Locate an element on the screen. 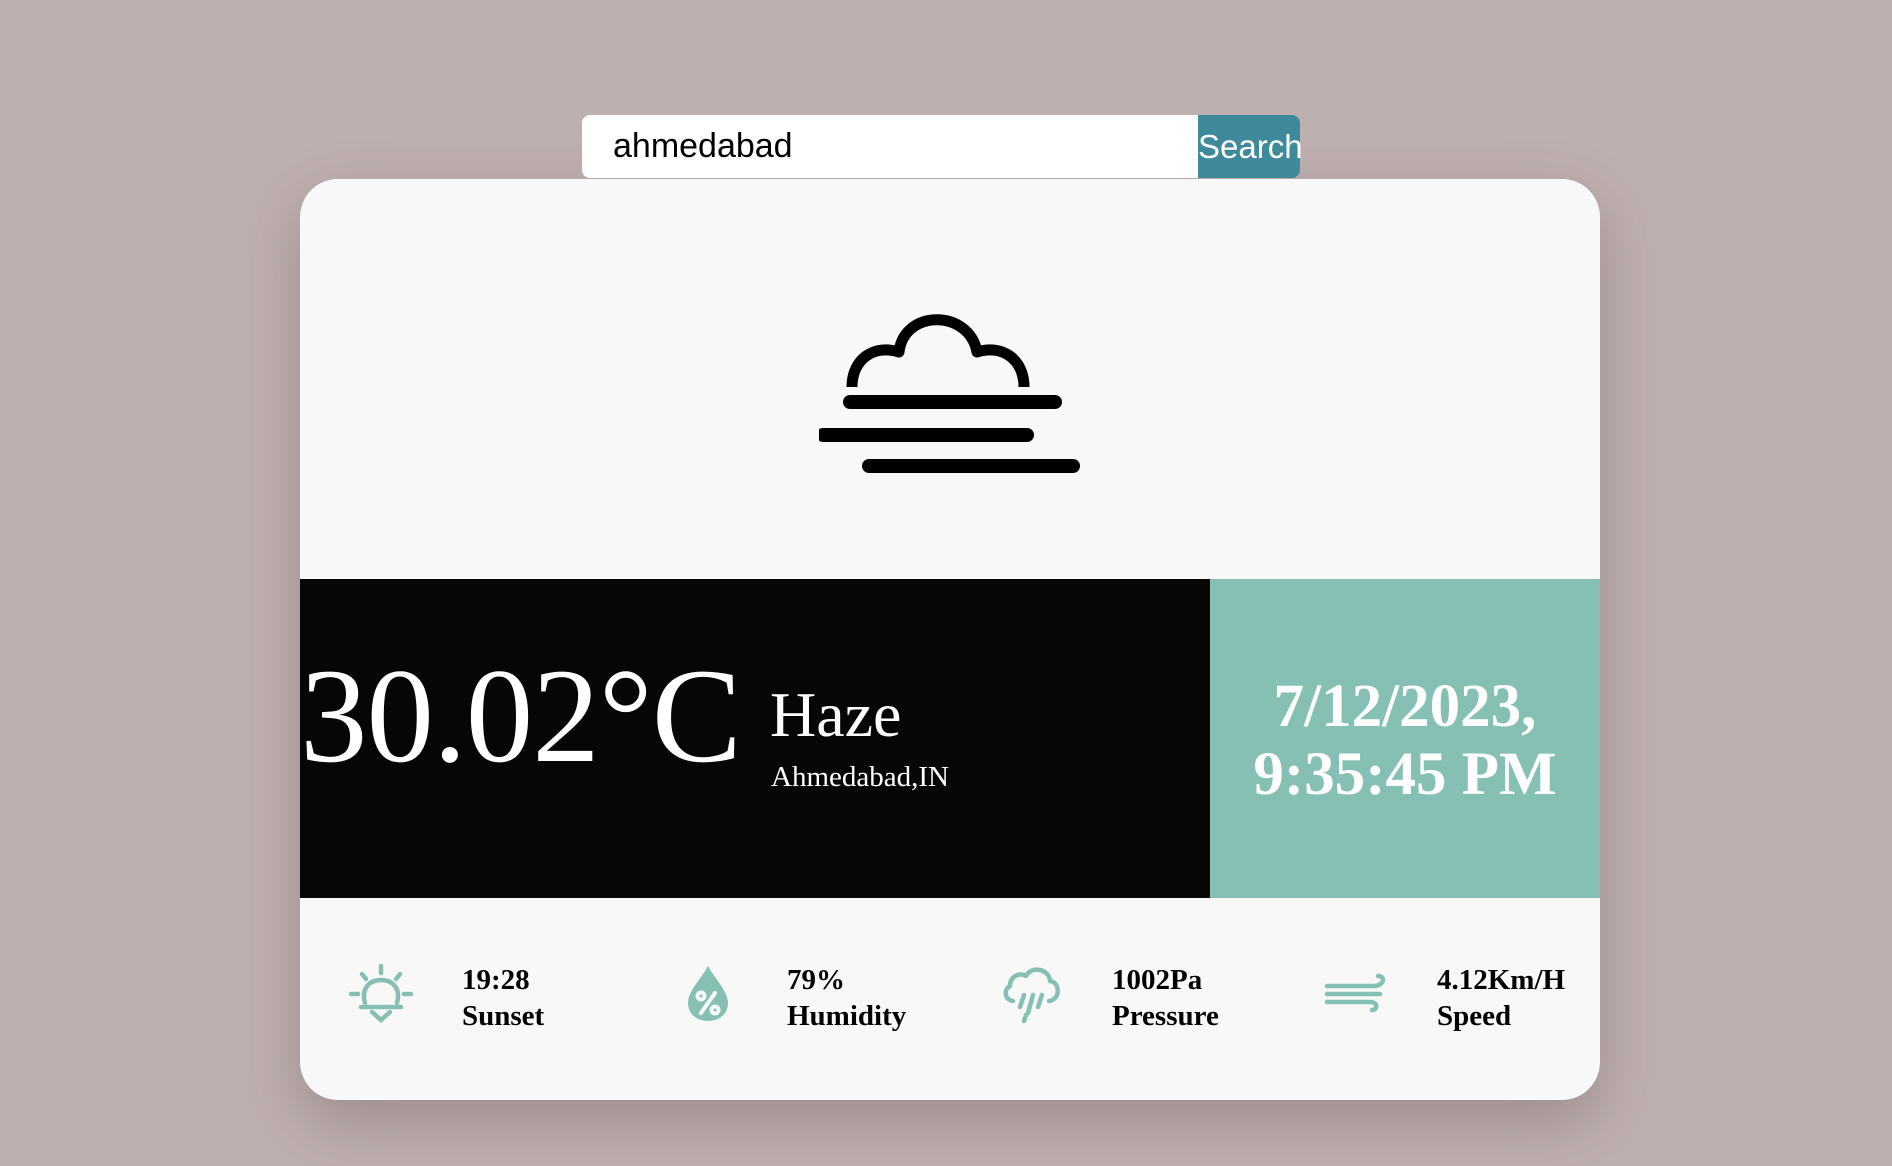 The image size is (1892, 1166). pressure-label: Pressure is located at coordinates (1165, 1016).